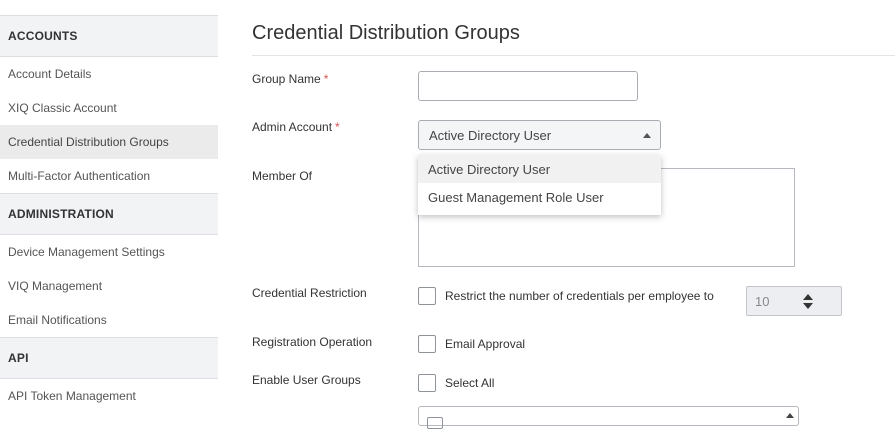  Describe the element at coordinates (309, 293) in the screenshot. I see `credential-restriction-label: Credential Restriction` at that location.